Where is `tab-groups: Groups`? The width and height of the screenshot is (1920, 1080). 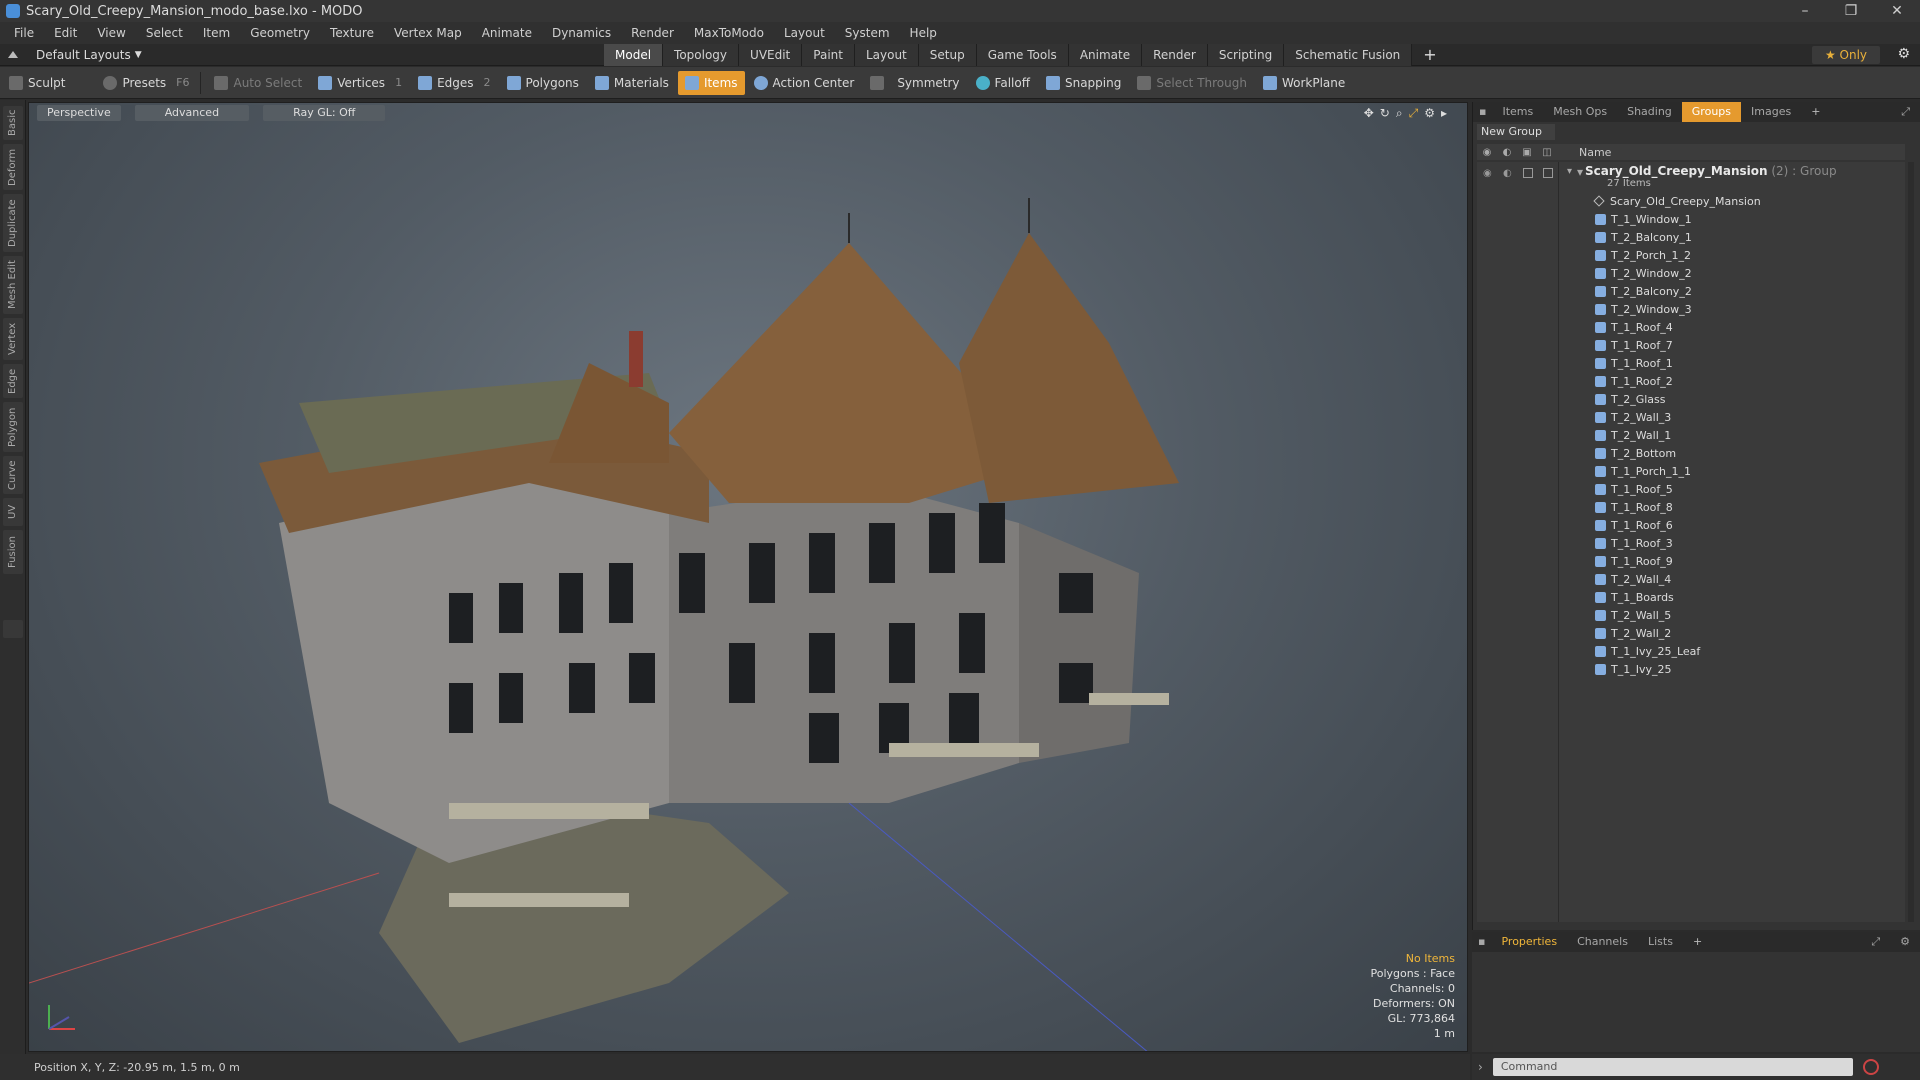 tab-groups: Groups is located at coordinates (1711, 112).